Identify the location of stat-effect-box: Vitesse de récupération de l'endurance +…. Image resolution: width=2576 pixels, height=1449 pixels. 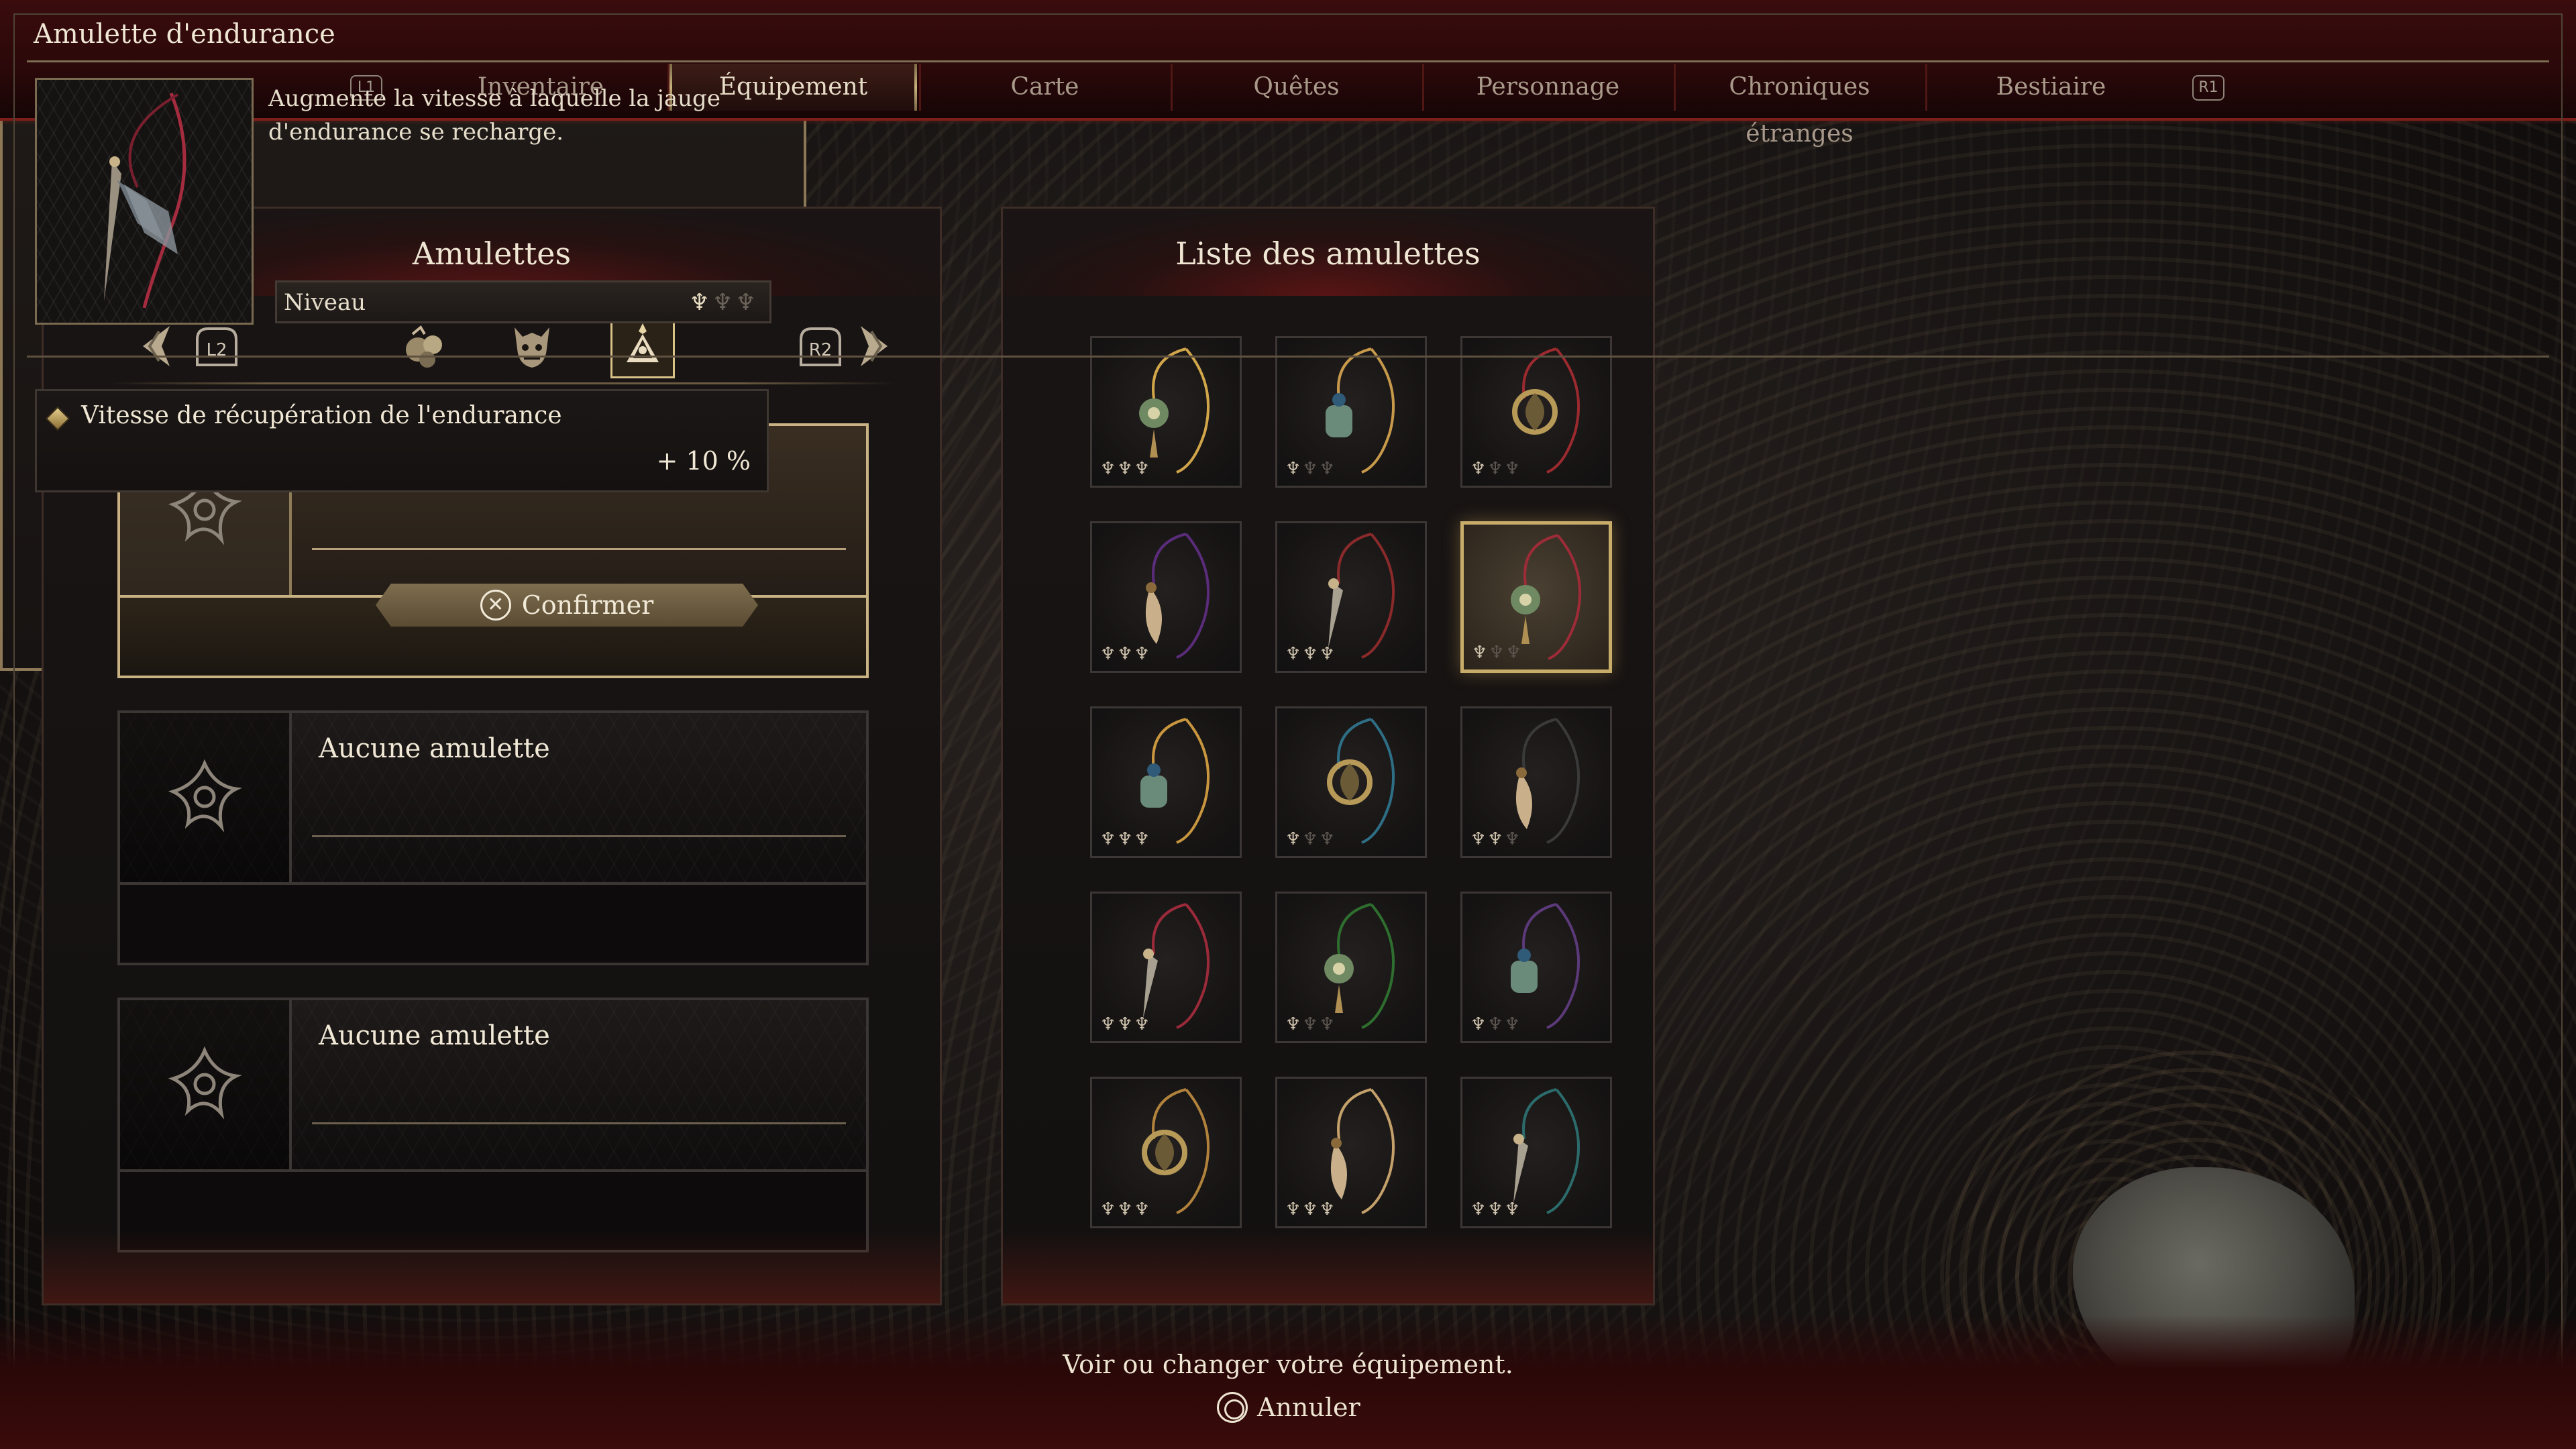
(402, 440).